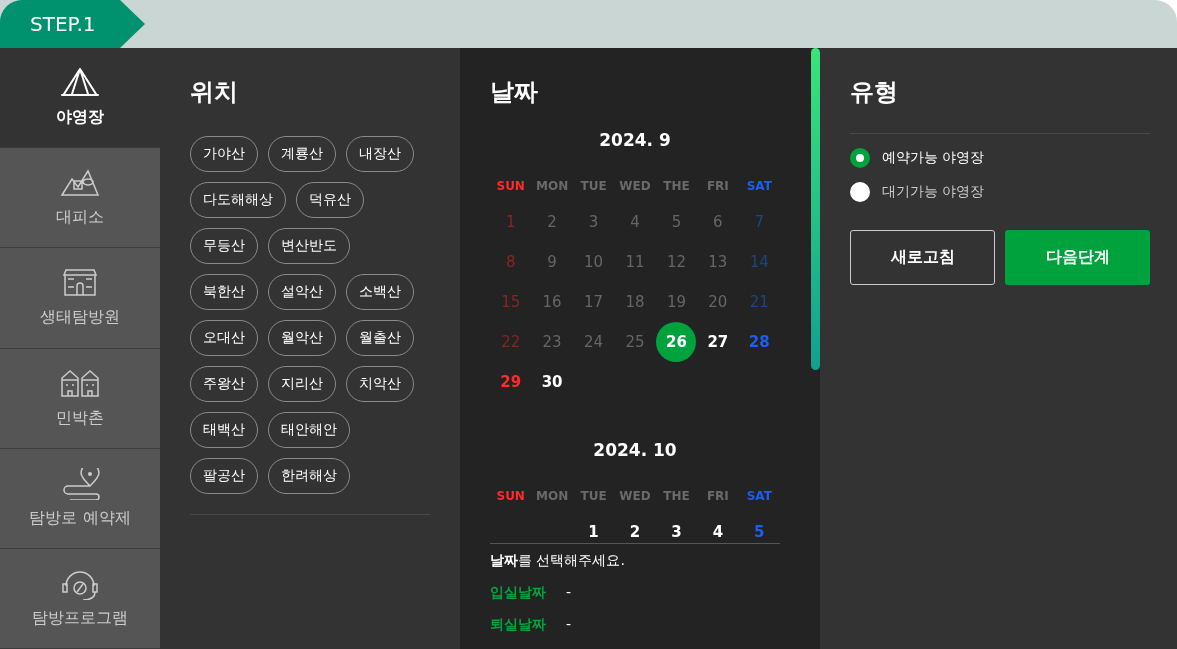 The height and width of the screenshot is (649, 1177). What do you see at coordinates (874, 92) in the screenshot?
I see `section-title: 유형` at bounding box center [874, 92].